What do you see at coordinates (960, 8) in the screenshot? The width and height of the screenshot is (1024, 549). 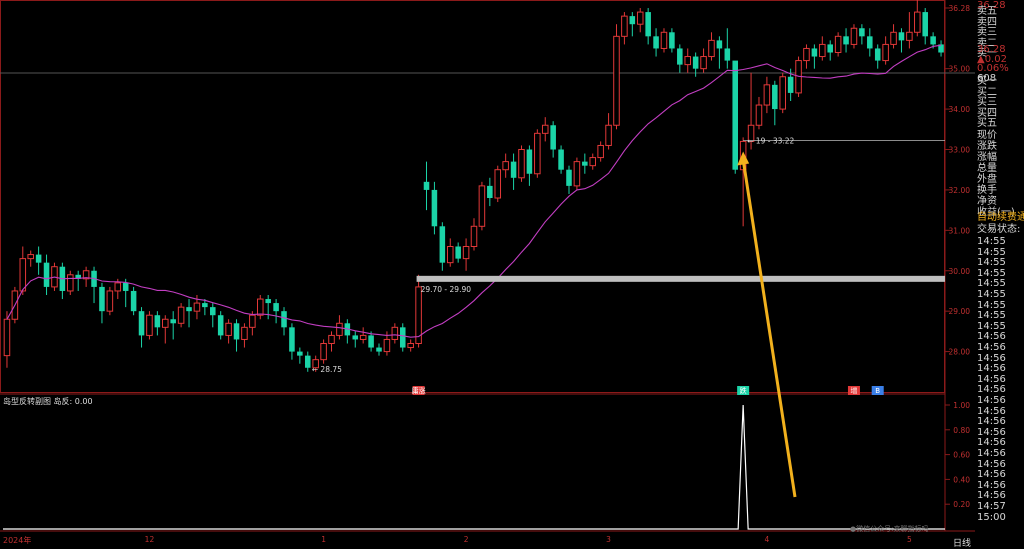 I see `price-tick: 36.28` at bounding box center [960, 8].